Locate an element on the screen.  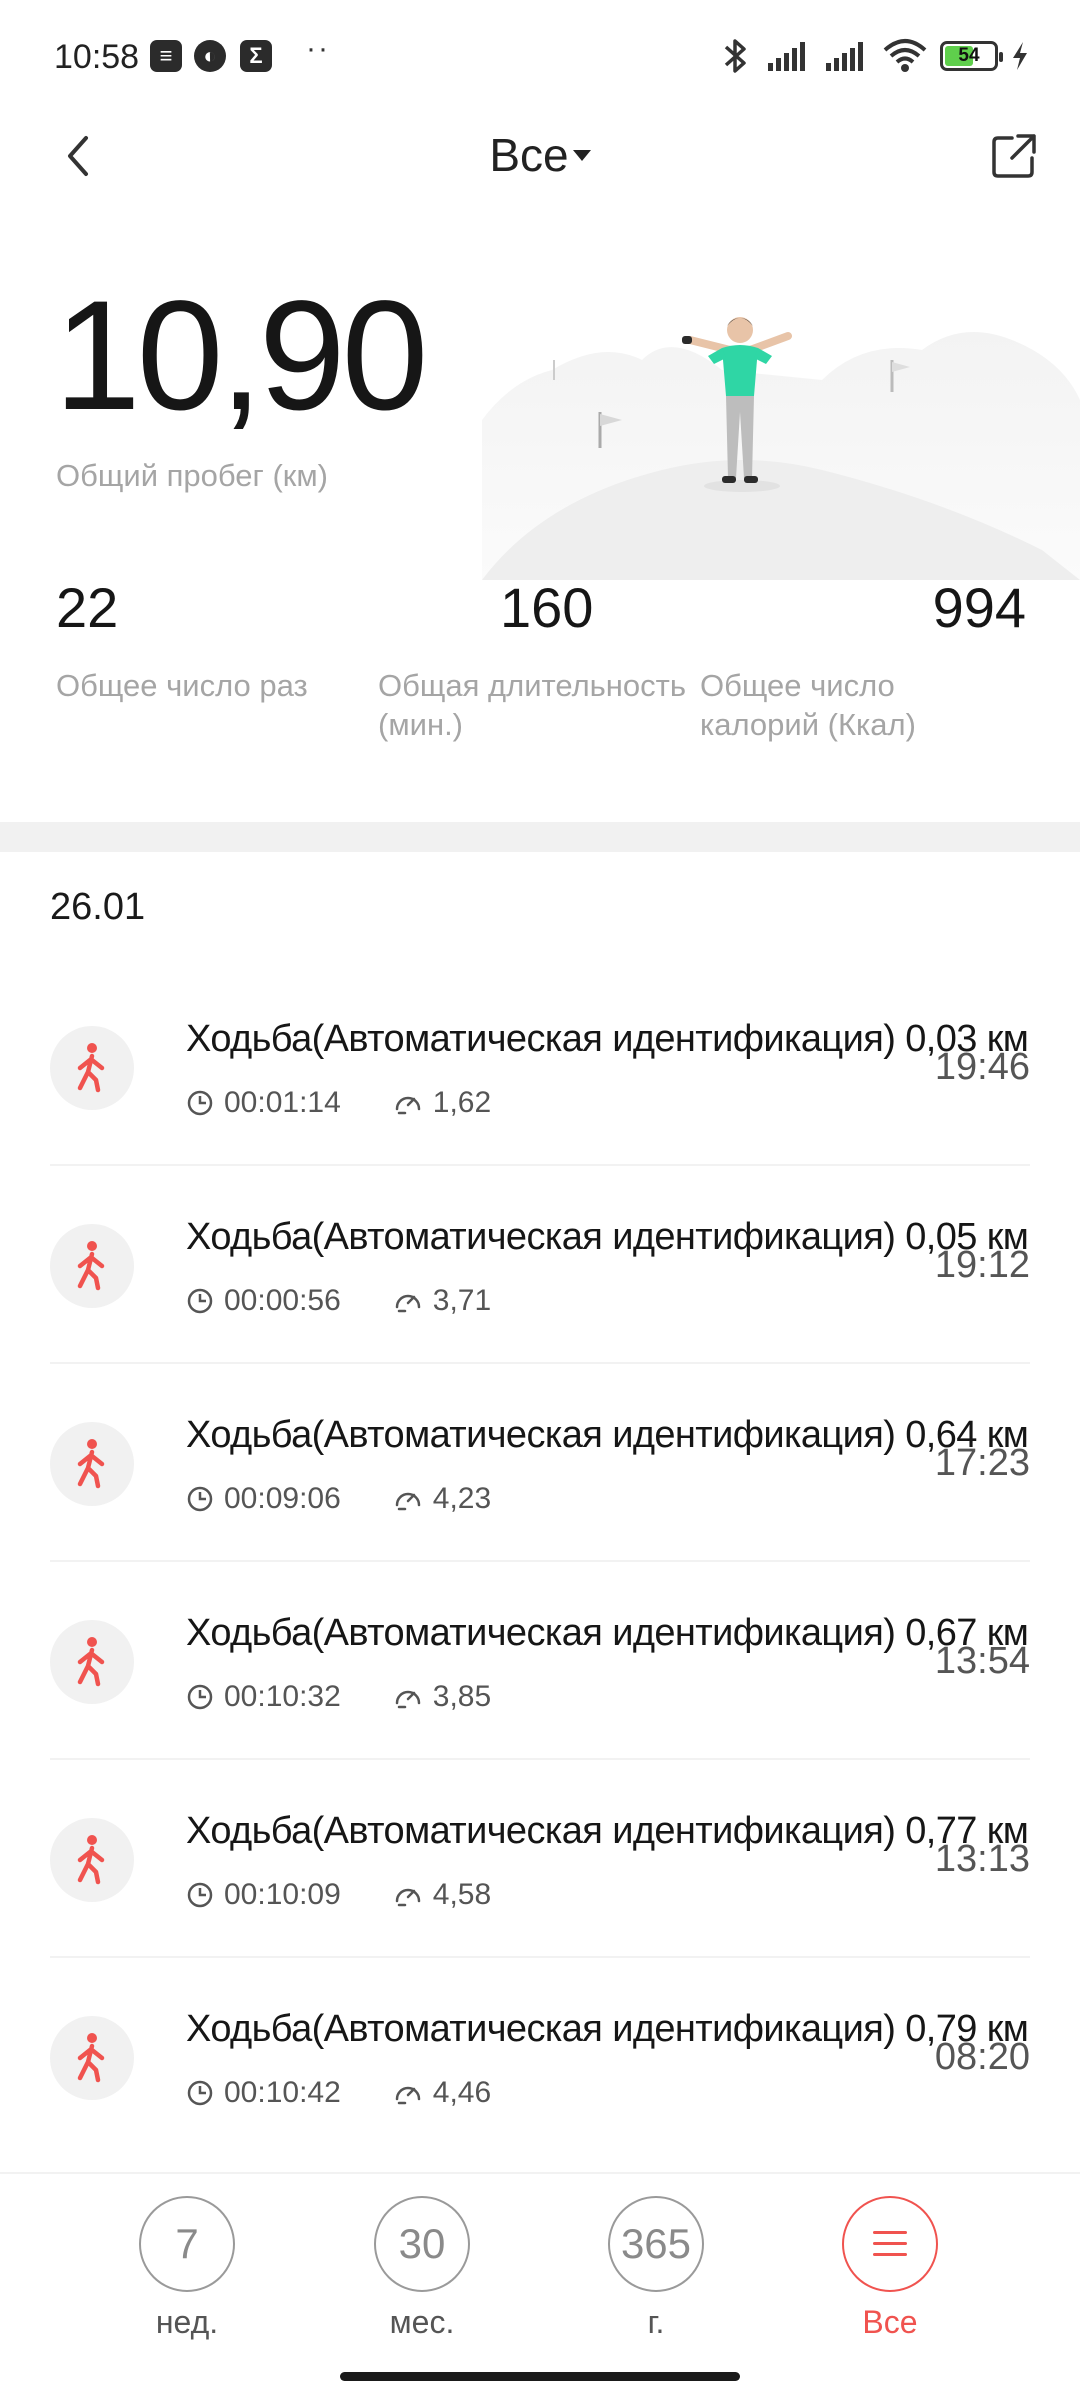
activity-speed: 3,85 is located at coordinates (462, 1696).